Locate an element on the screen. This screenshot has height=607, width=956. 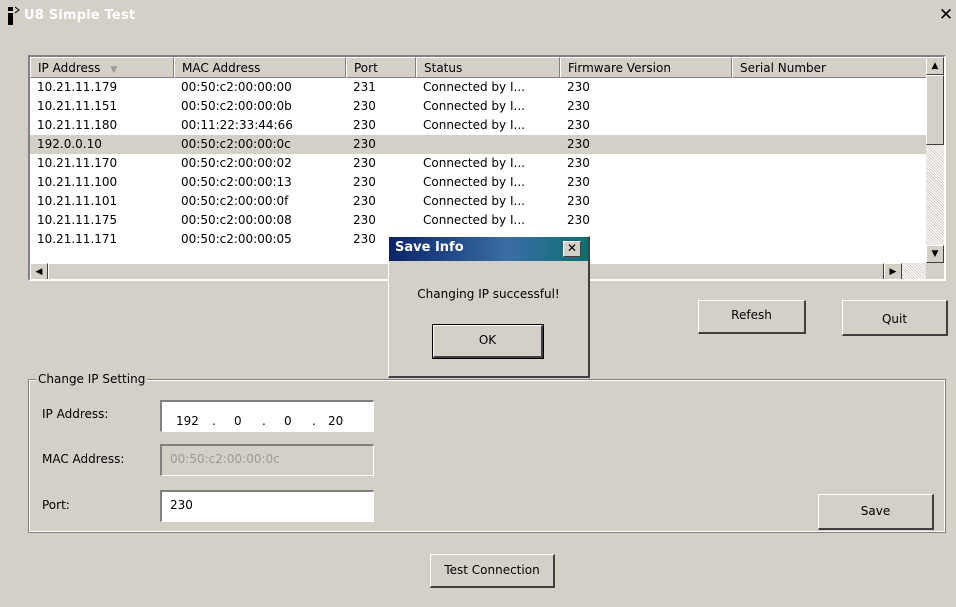
save-info-dialog: Save Info ✕ Changing IP successful! OK is located at coordinates (489, 307).